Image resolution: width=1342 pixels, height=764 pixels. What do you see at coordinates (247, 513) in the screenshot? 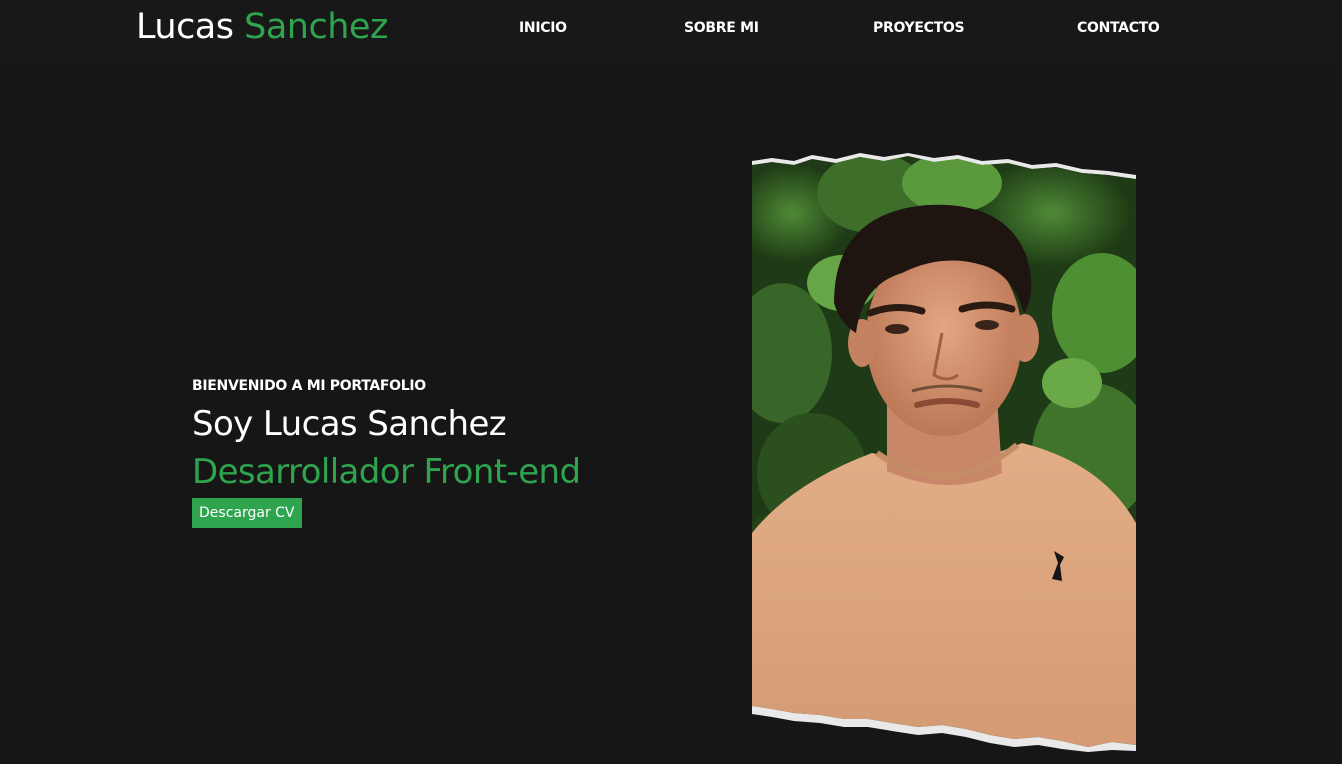
I see `download-cv-button: Descargar CV` at bounding box center [247, 513].